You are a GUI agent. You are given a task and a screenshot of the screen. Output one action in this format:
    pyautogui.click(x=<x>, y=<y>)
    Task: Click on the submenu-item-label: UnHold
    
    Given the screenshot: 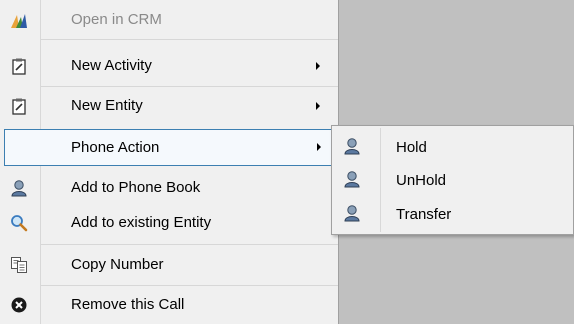 What is the action you would take?
    pyautogui.click(x=421, y=180)
    